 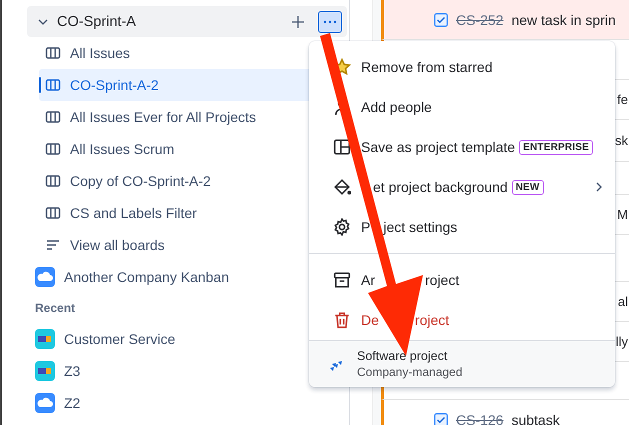 I want to click on menu-item-label: P, so click(x=365, y=227).